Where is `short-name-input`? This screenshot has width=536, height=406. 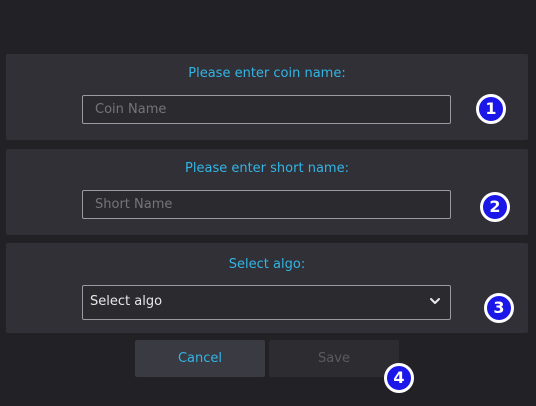
short-name-input is located at coordinates (266, 204).